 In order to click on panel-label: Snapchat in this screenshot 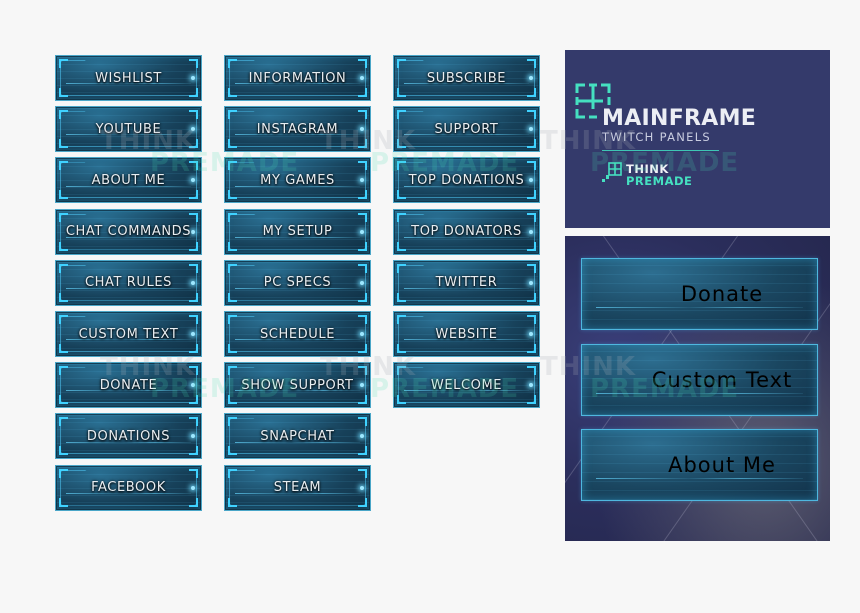, I will do `click(297, 436)`.